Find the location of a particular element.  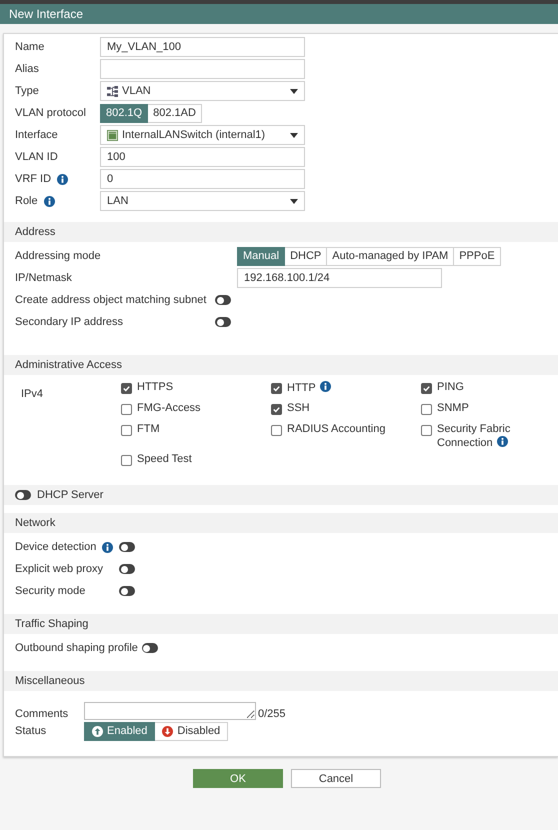

checkbox-label: FTM is located at coordinates (149, 429).